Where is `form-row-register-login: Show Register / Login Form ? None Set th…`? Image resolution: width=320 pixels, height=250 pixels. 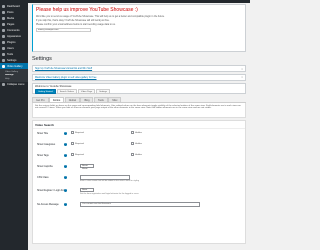 form-row-register-login: Show Register / Login Form ? None Set th… is located at coordinates (88, 191).